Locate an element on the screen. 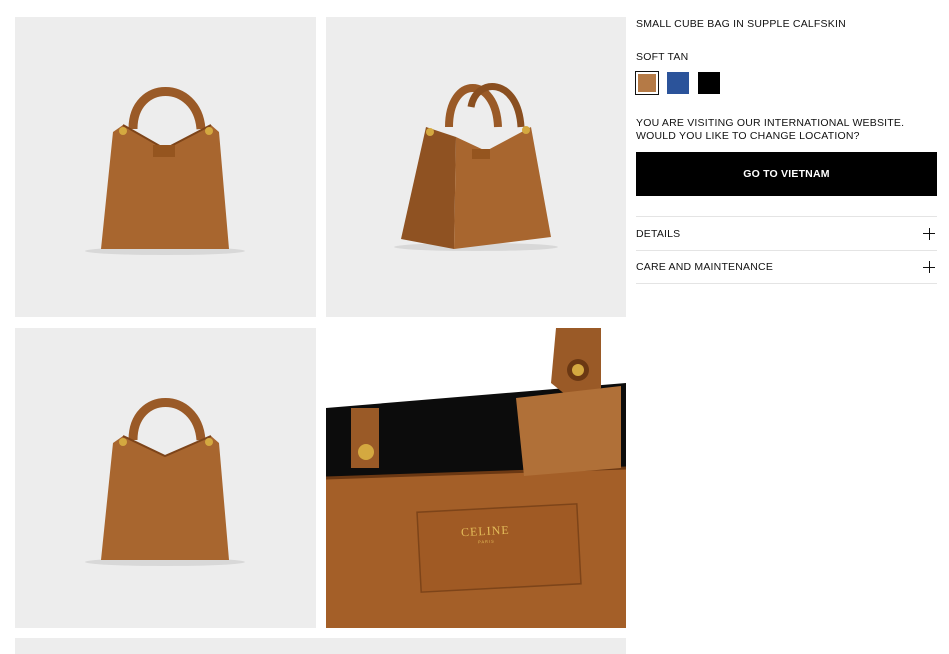  product-title: SMALL CUBE BAG IN SUPPLE CALFSKIN is located at coordinates (741, 24).